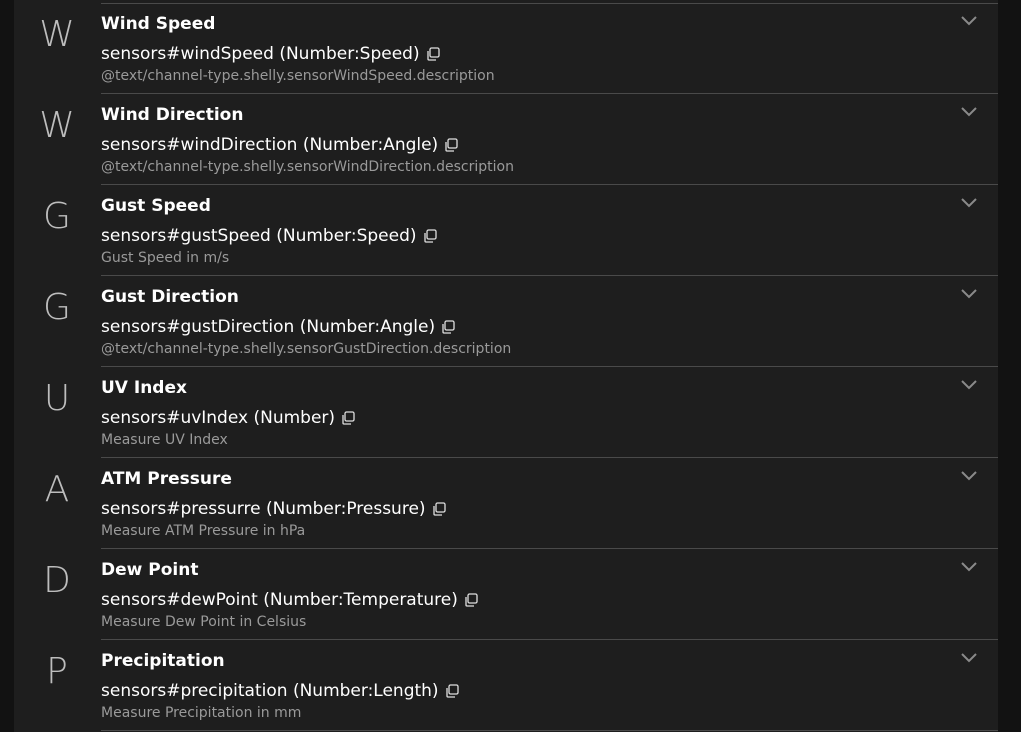  What do you see at coordinates (166, 479) in the screenshot?
I see `channel-title: ATM Pressure` at bounding box center [166, 479].